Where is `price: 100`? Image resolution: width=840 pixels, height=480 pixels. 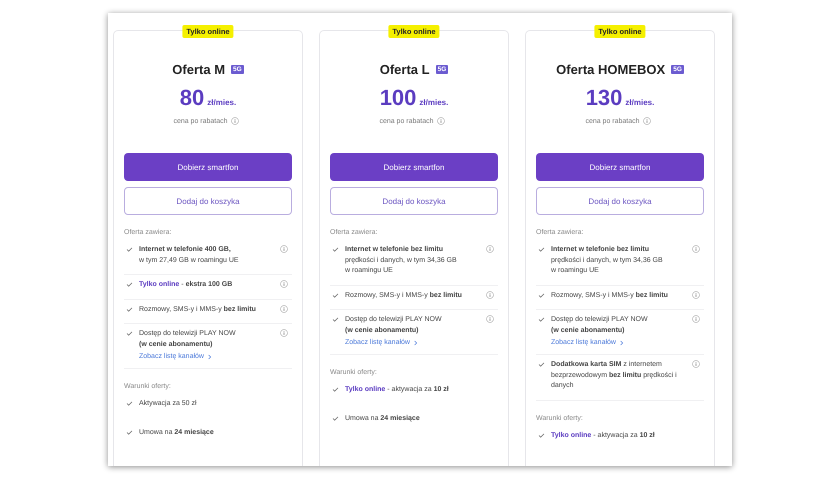
price: 100 is located at coordinates (398, 98).